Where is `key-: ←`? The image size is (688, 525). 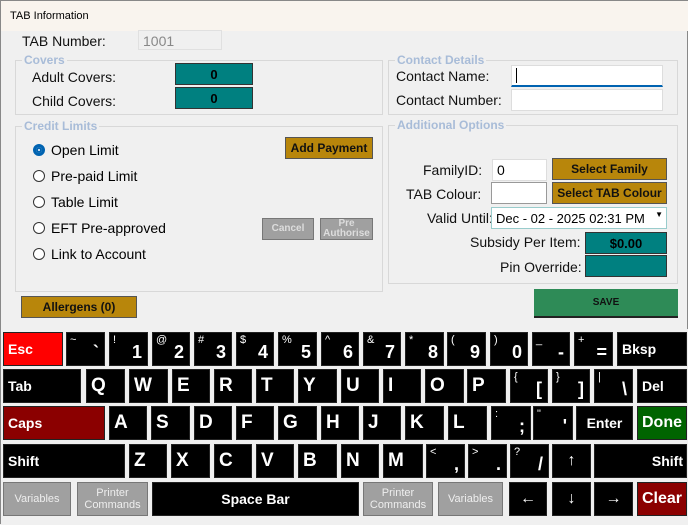 key-: ← is located at coordinates (528, 499).